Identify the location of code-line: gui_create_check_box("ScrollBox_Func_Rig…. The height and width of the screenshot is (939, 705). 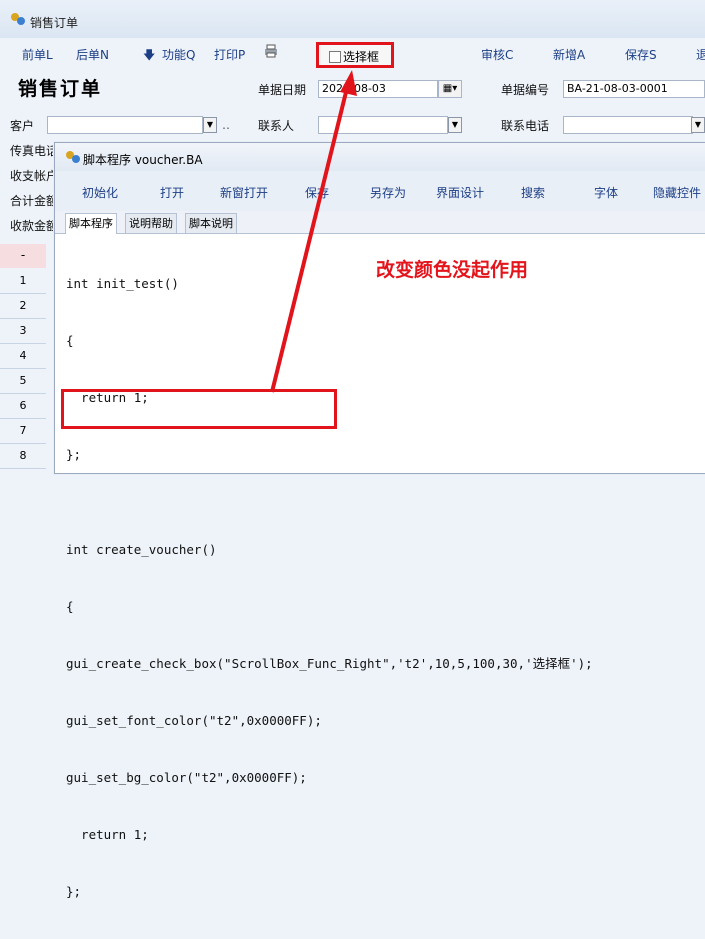
(329, 663).